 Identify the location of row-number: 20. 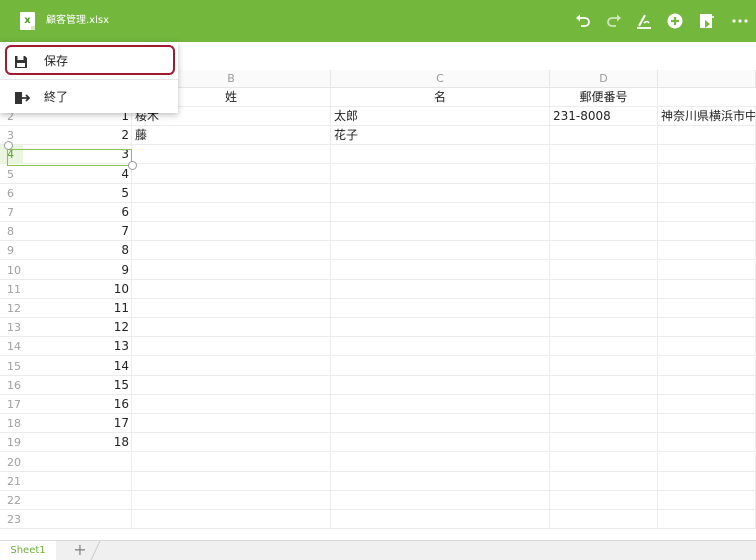
(11, 462).